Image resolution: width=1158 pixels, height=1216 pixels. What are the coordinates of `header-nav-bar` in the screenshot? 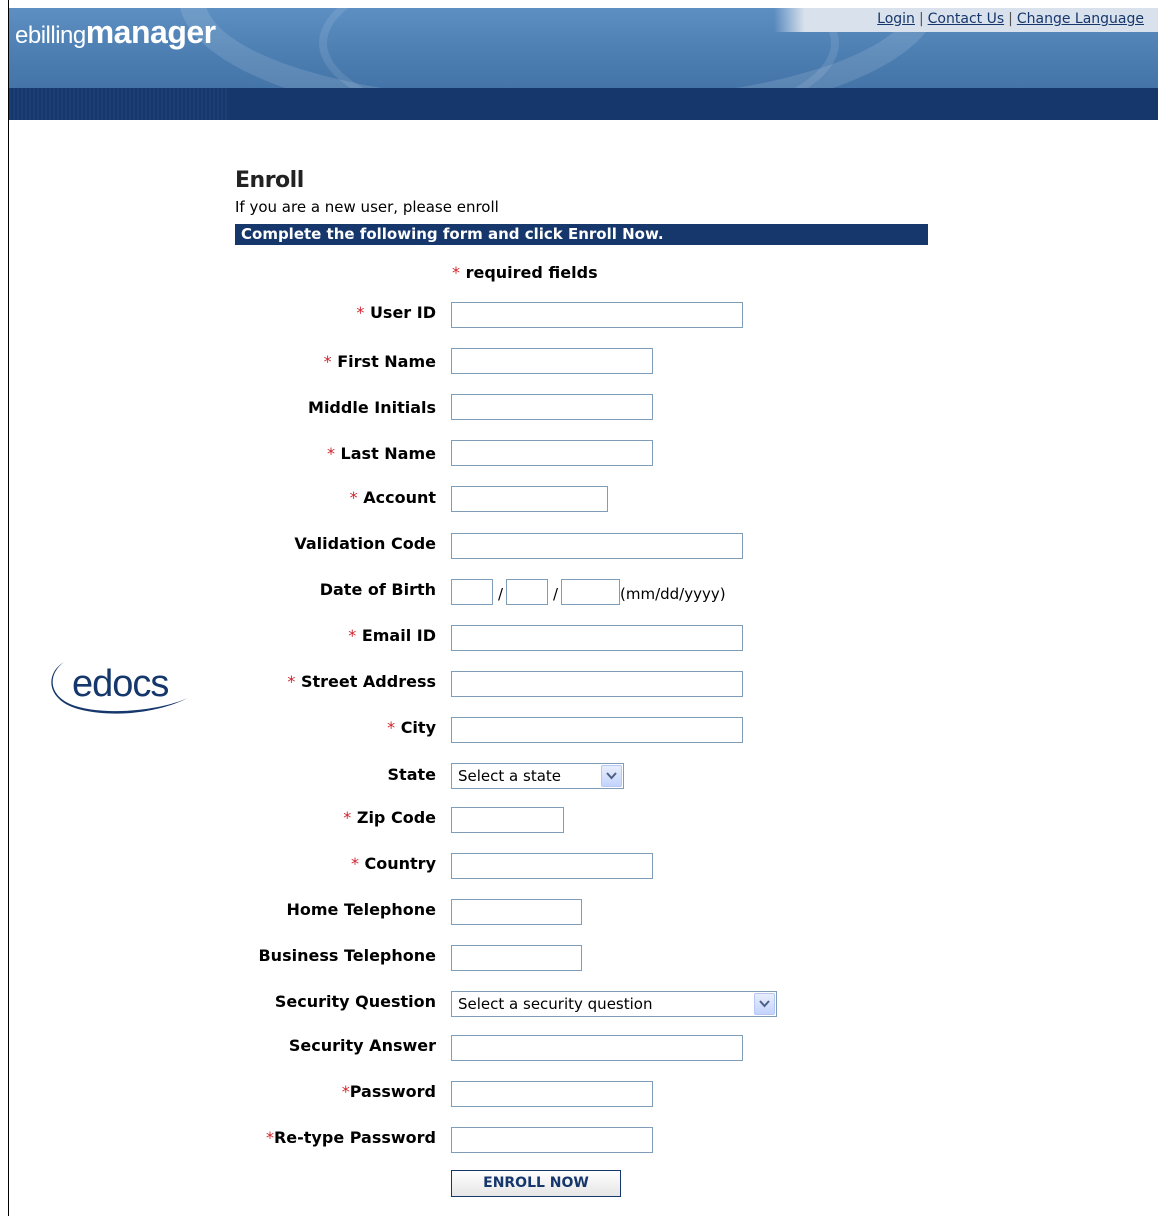 It's located at (583, 104).